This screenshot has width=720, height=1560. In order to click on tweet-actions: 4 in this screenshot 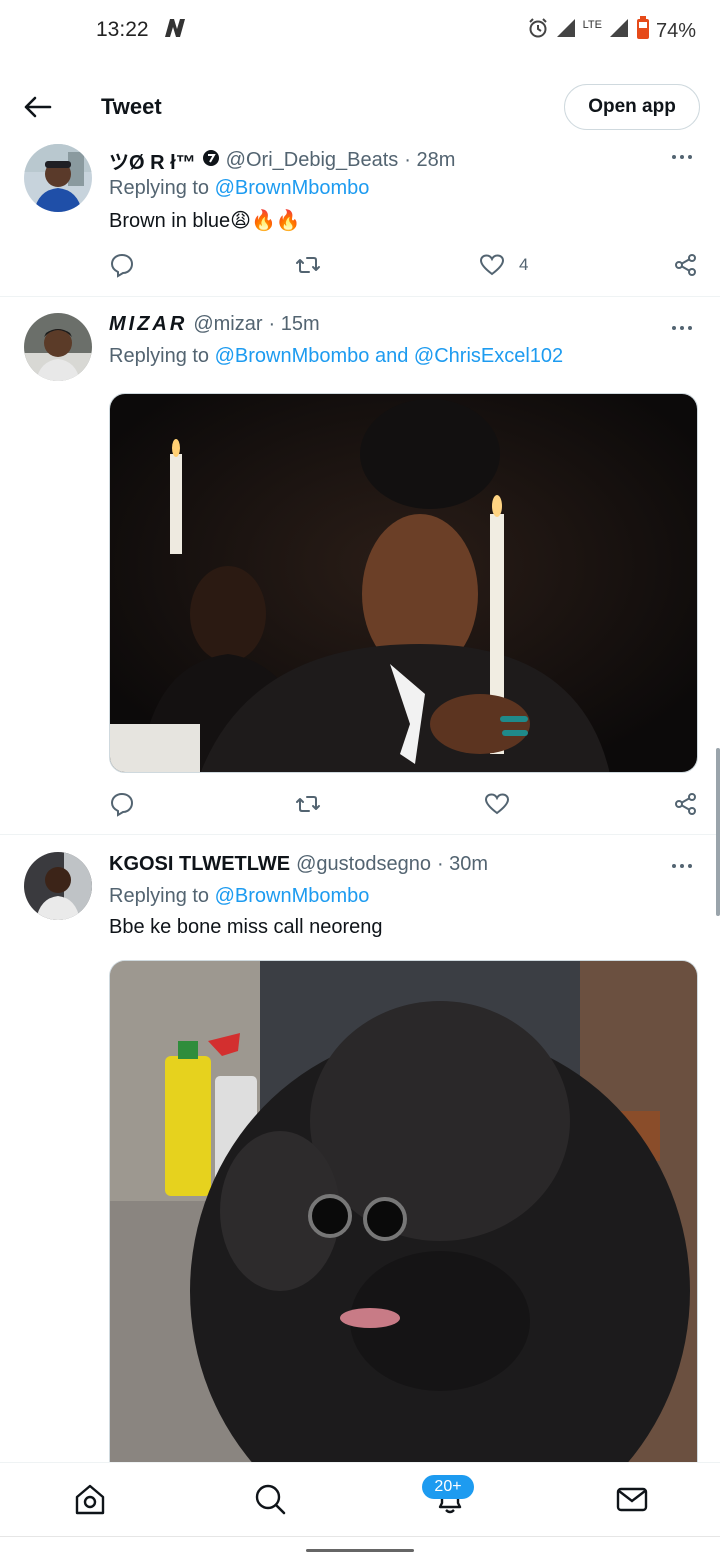, I will do `click(404, 265)`.